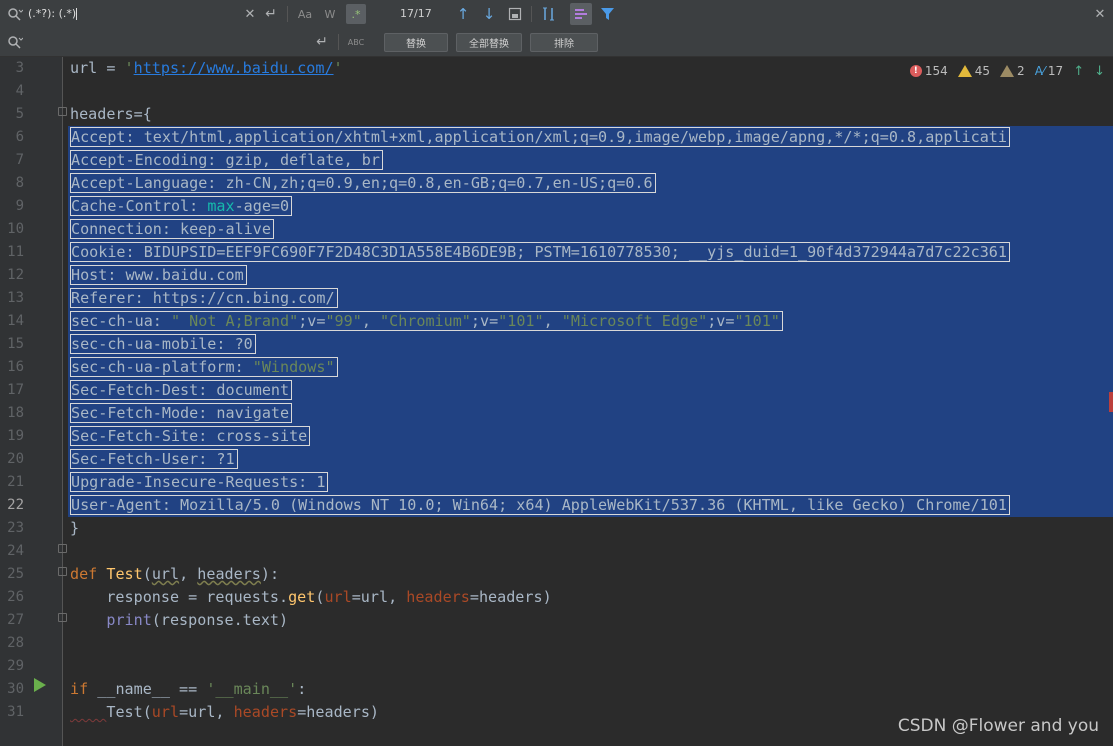  What do you see at coordinates (252, 689) in the screenshot?
I see `string: '__main__'` at bounding box center [252, 689].